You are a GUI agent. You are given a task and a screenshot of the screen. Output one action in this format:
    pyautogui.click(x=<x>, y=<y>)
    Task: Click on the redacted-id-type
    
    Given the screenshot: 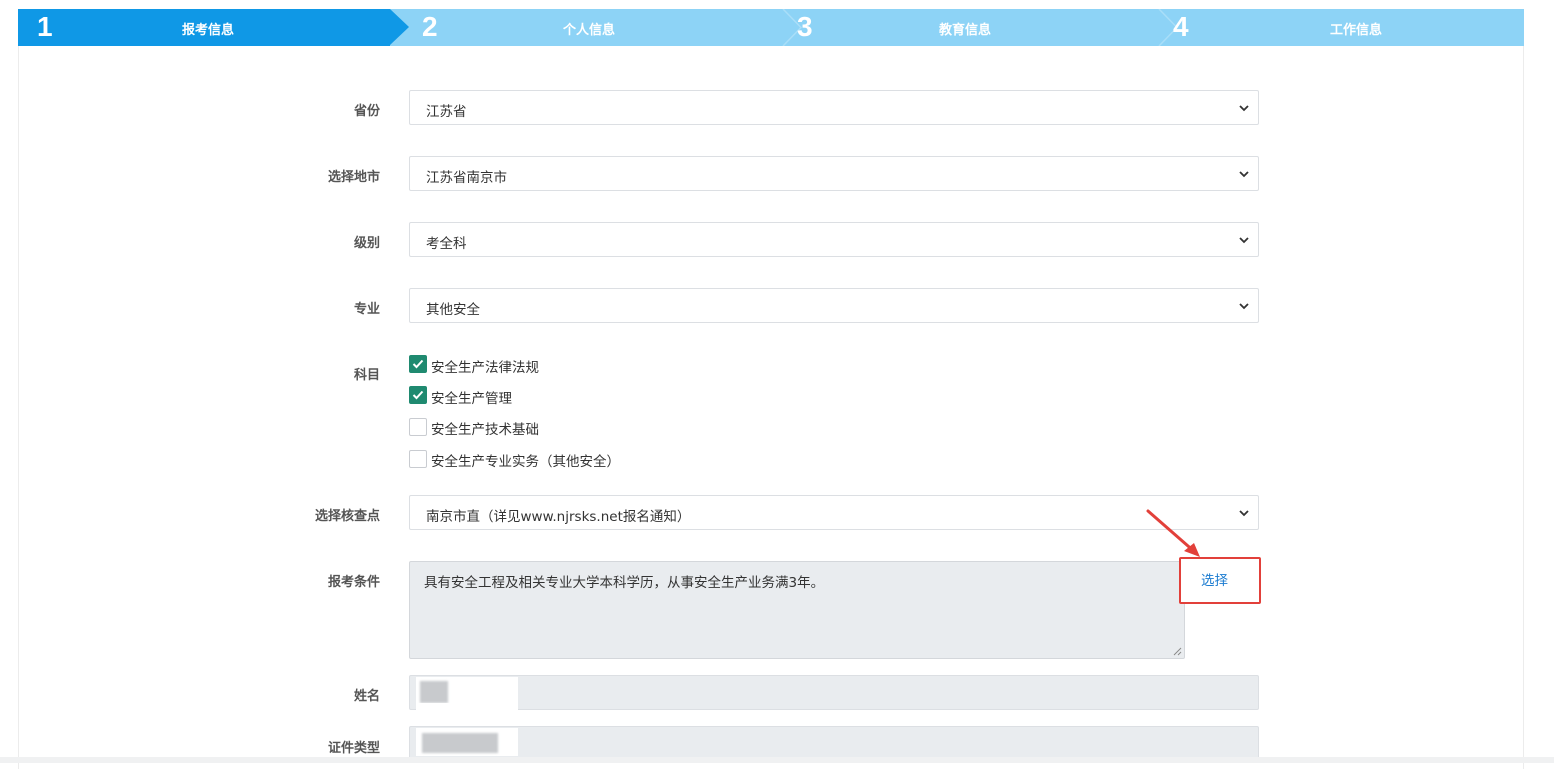 What is the action you would take?
    pyautogui.click(x=460, y=743)
    